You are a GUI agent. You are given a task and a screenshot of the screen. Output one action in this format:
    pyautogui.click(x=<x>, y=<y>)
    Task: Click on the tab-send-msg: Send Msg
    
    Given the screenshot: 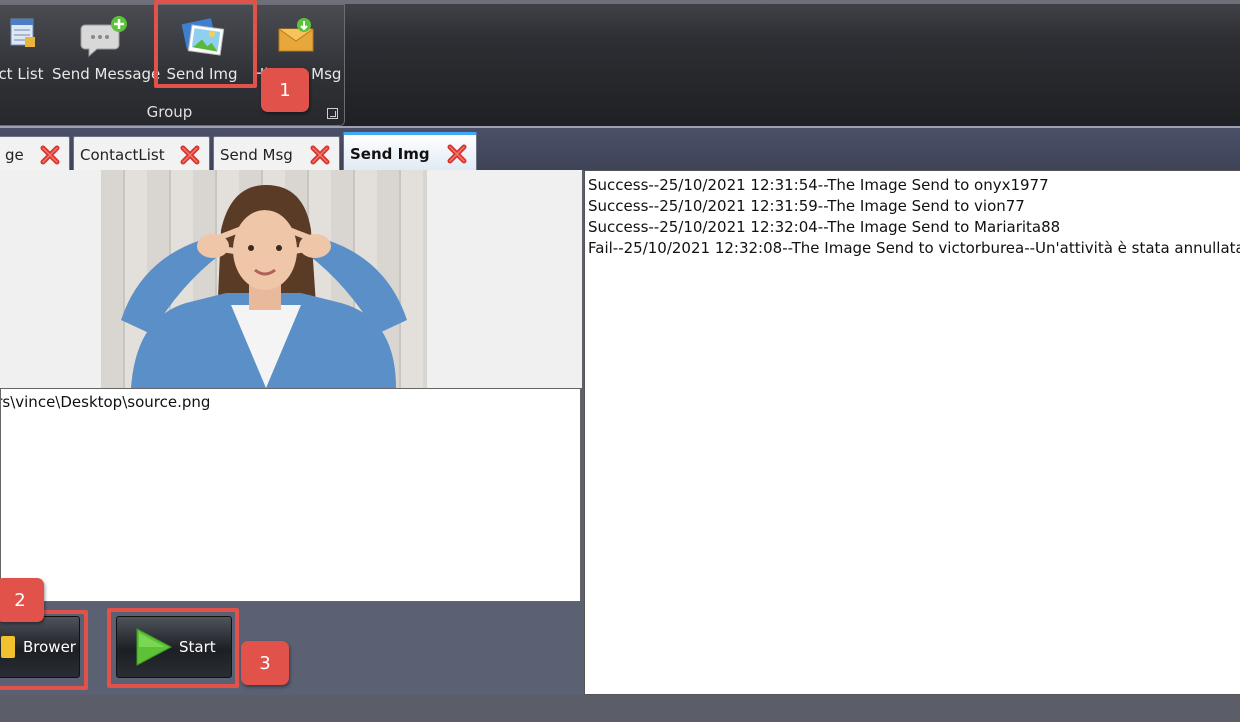 What is the action you would take?
    pyautogui.click(x=276, y=154)
    